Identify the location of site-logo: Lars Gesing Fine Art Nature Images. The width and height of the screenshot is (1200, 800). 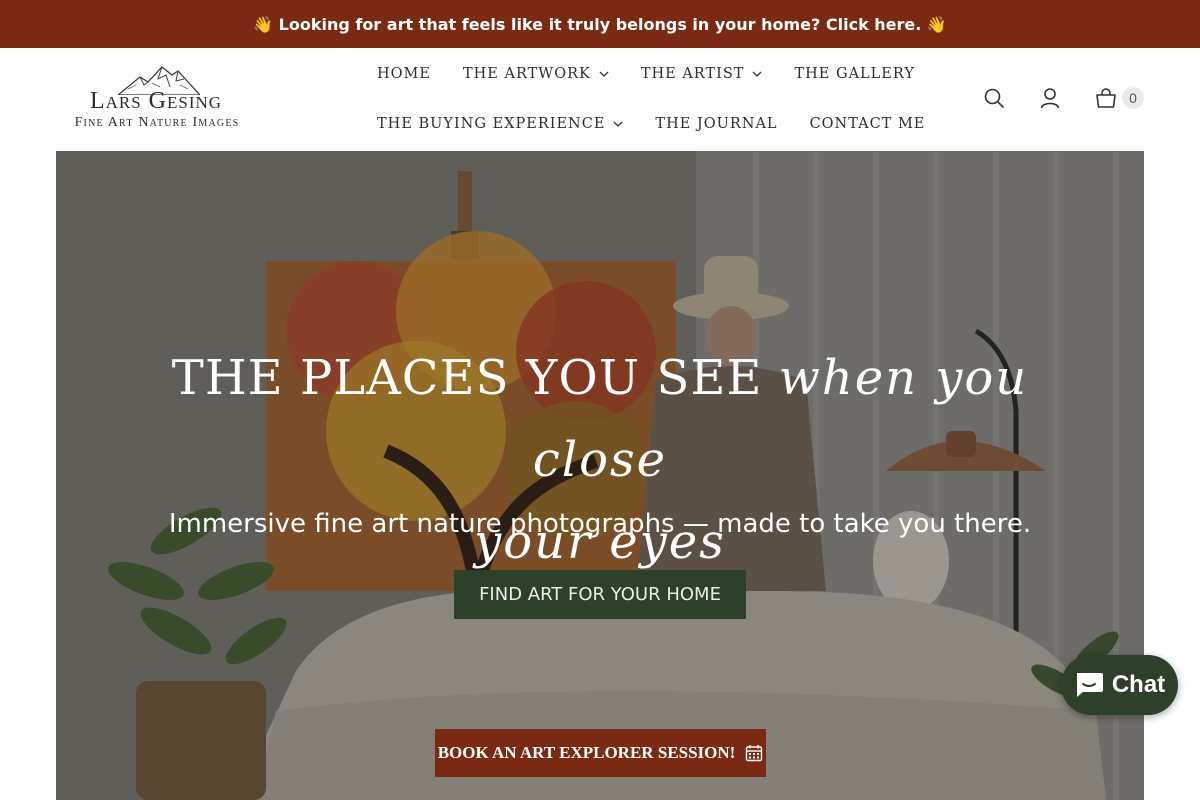
(157, 100).